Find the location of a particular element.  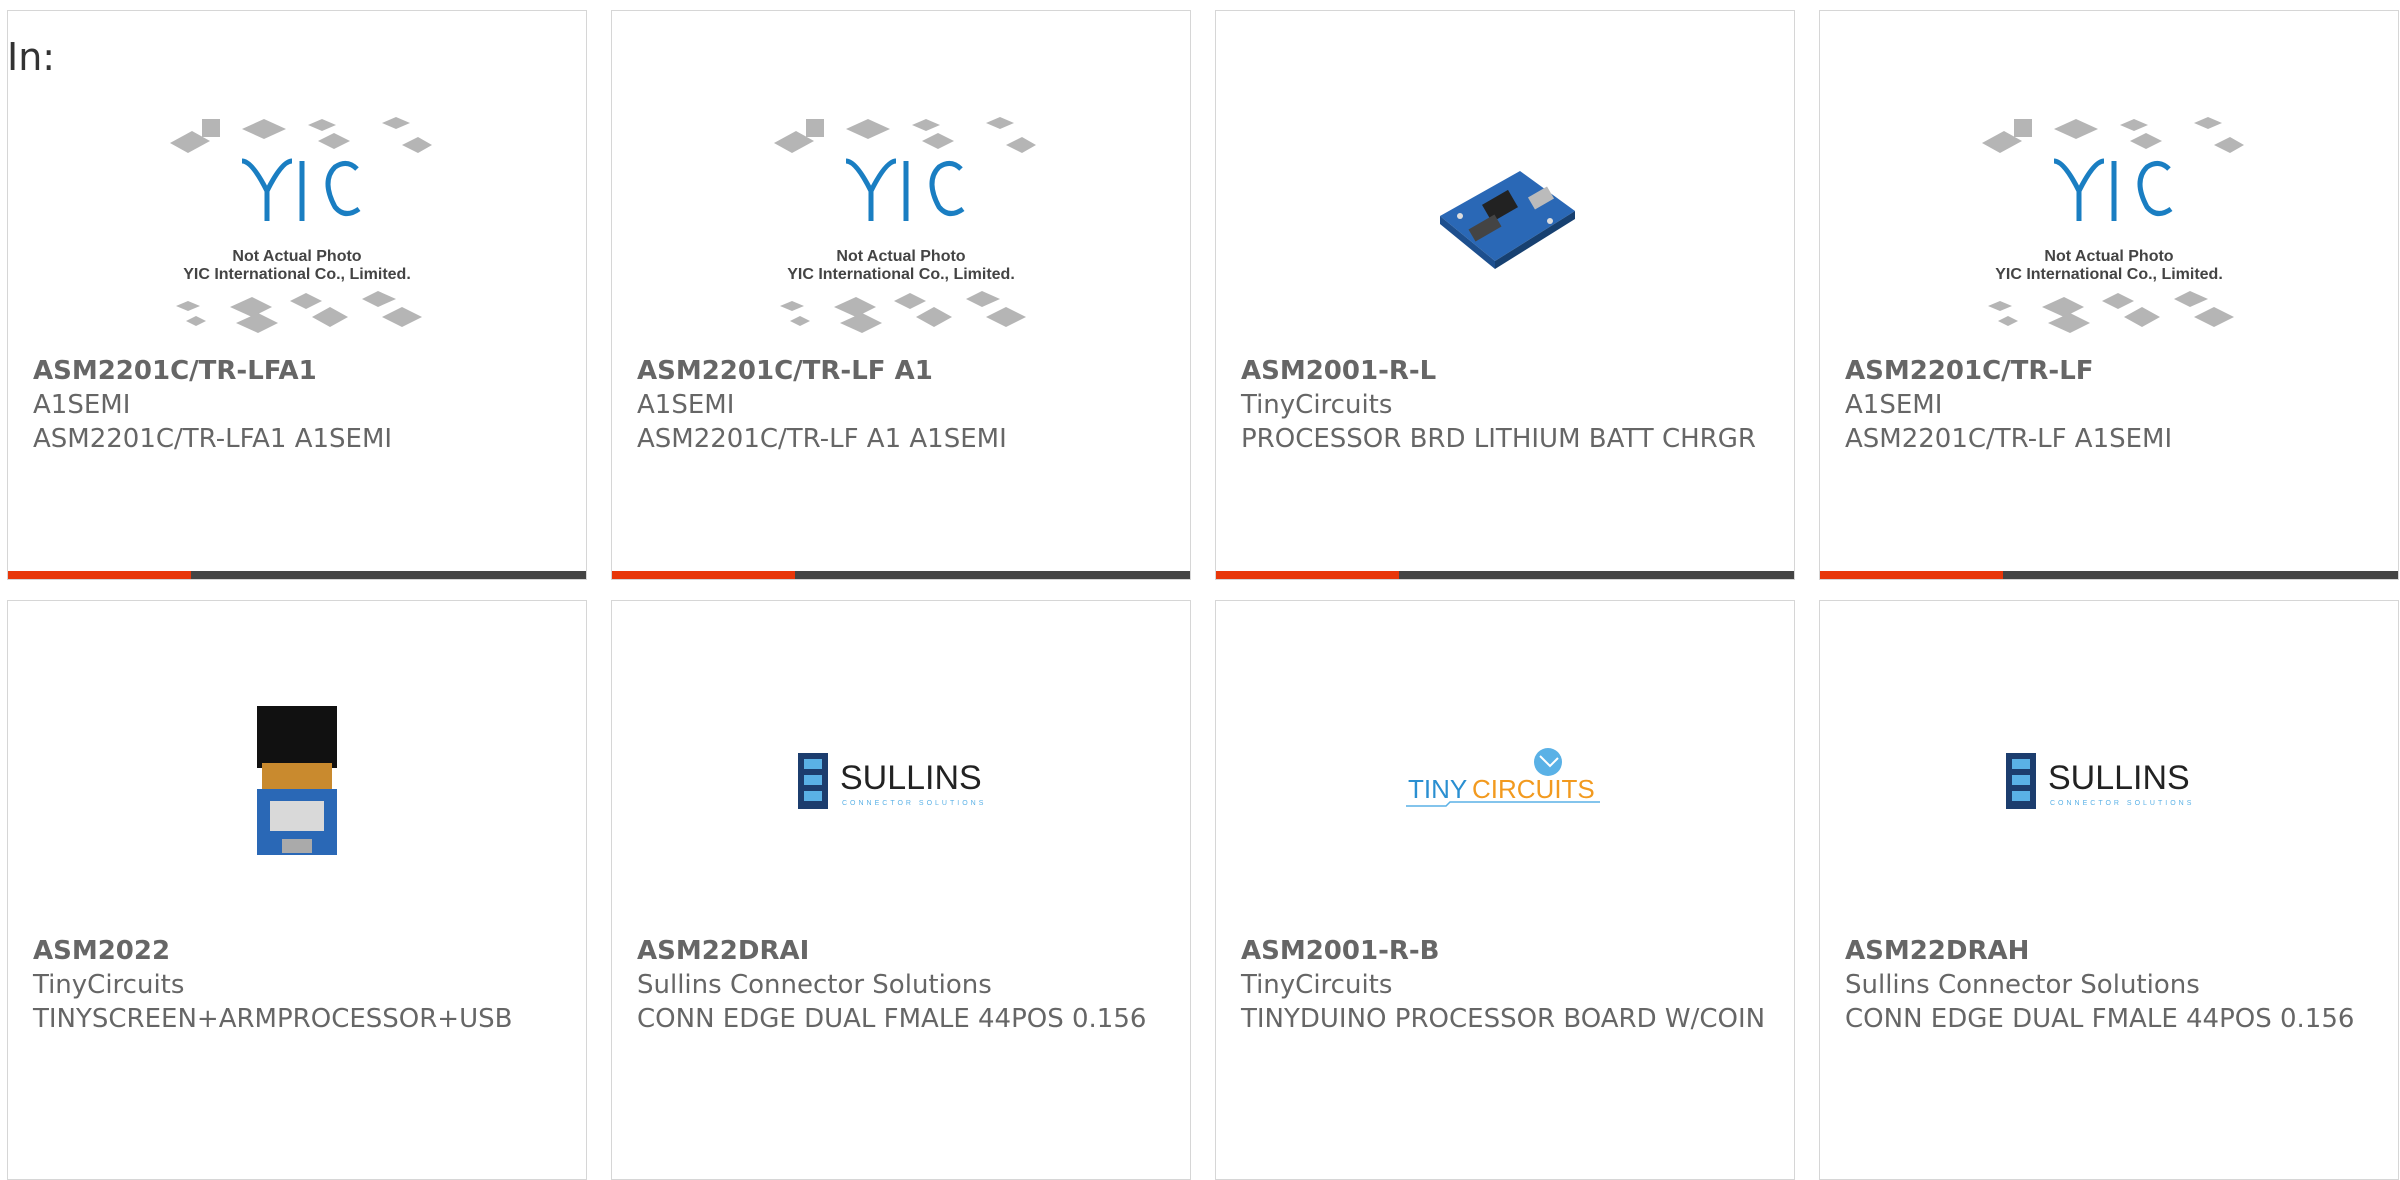

filter-label: In: is located at coordinates (31, 57).